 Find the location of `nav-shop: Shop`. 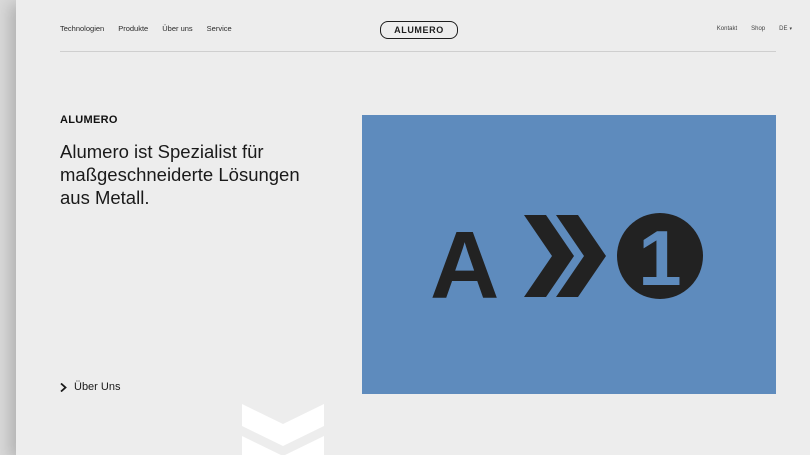

nav-shop: Shop is located at coordinates (758, 29).